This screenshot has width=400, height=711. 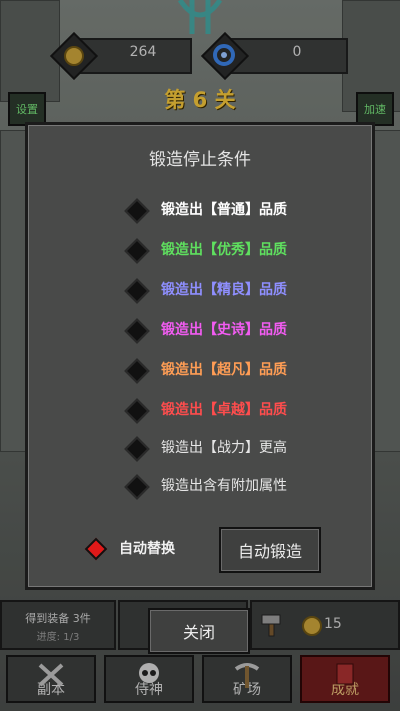 I want to click on auto-replace-checked-diamond, so click(x=96, y=549).